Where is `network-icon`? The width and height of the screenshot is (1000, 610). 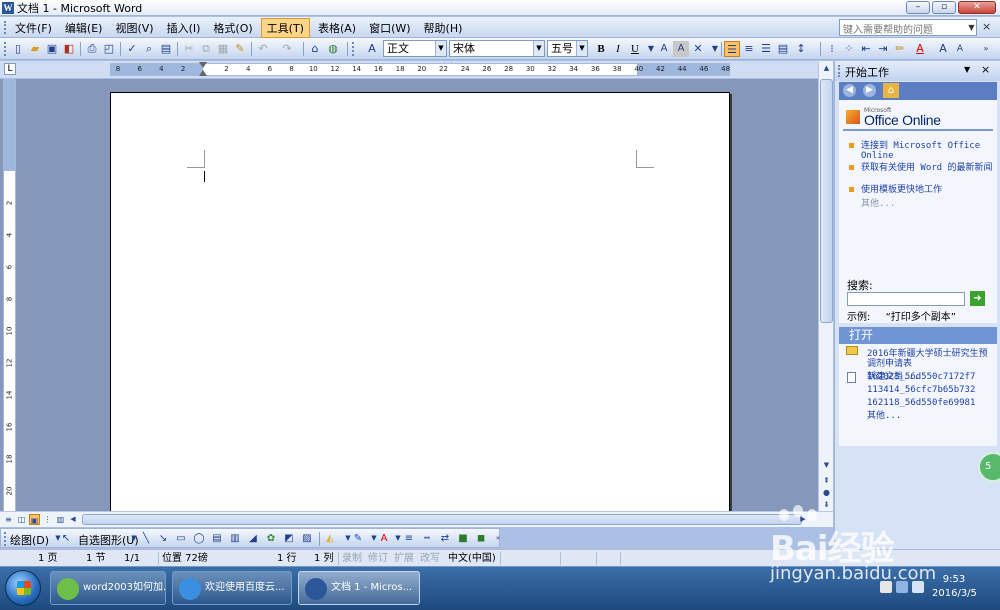 network-icon is located at coordinates (902, 587).